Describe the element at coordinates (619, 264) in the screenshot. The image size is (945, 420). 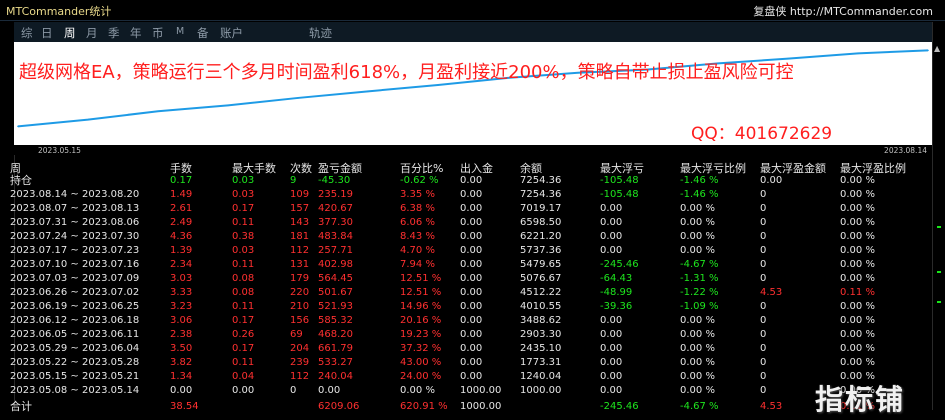
I see `table-cell: -245.46` at that location.